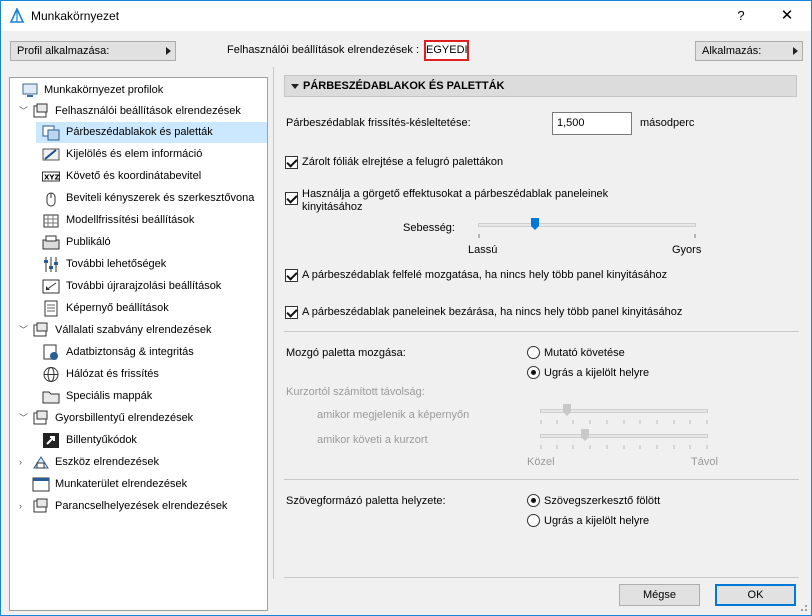 The width and height of the screenshot is (812, 616). Describe the element at coordinates (741, 16) in the screenshot. I see `help-button: ?` at that location.